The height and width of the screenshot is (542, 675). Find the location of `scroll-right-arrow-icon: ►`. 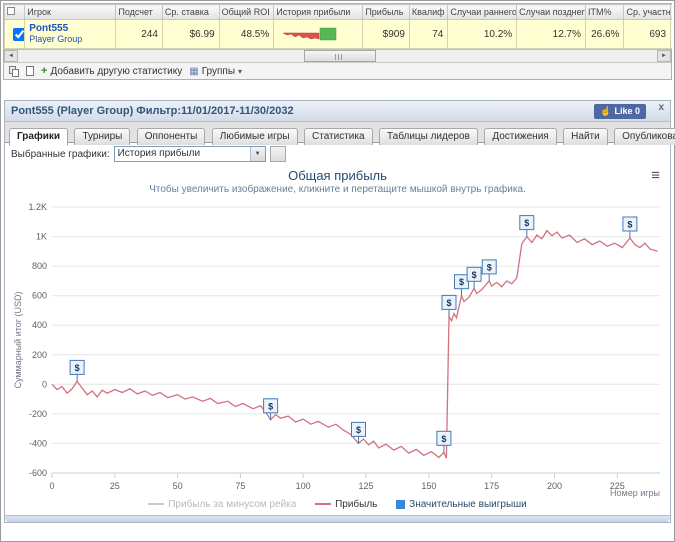

scroll-right-arrow-icon: ► is located at coordinates (664, 56).